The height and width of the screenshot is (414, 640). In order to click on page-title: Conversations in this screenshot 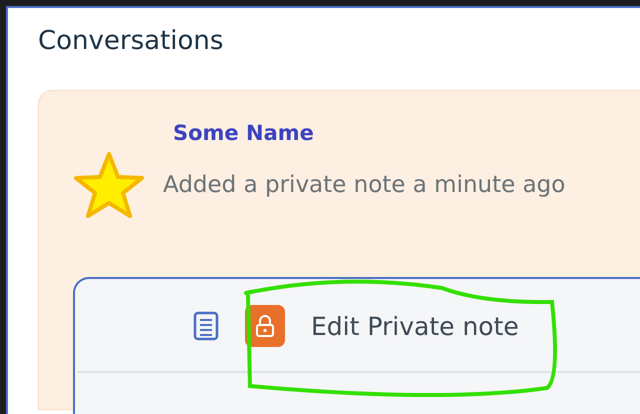, I will do `click(131, 41)`.